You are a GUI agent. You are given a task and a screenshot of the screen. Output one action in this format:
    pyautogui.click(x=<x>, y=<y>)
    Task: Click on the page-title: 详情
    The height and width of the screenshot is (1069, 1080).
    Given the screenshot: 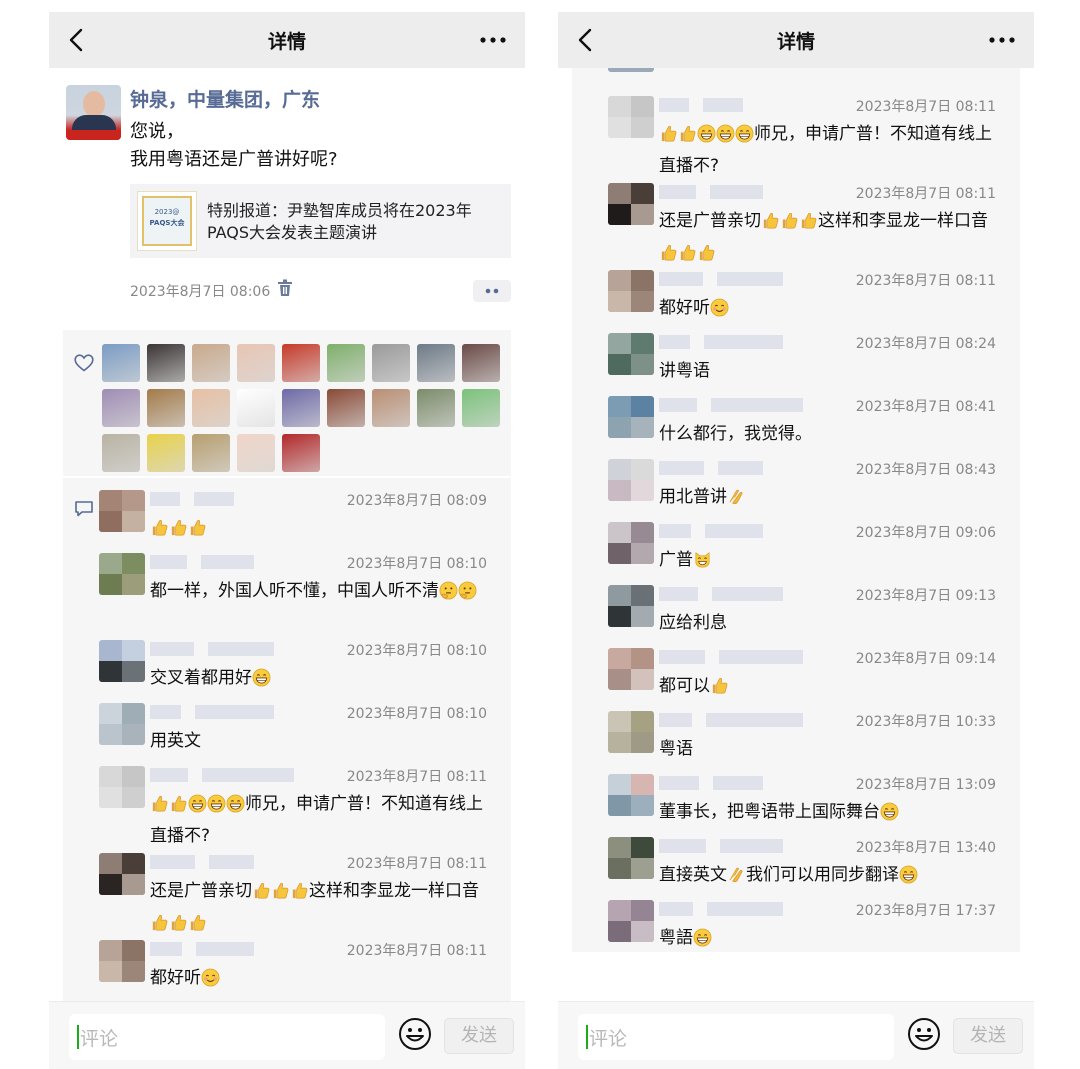 What is the action you would take?
    pyautogui.click(x=795, y=42)
    